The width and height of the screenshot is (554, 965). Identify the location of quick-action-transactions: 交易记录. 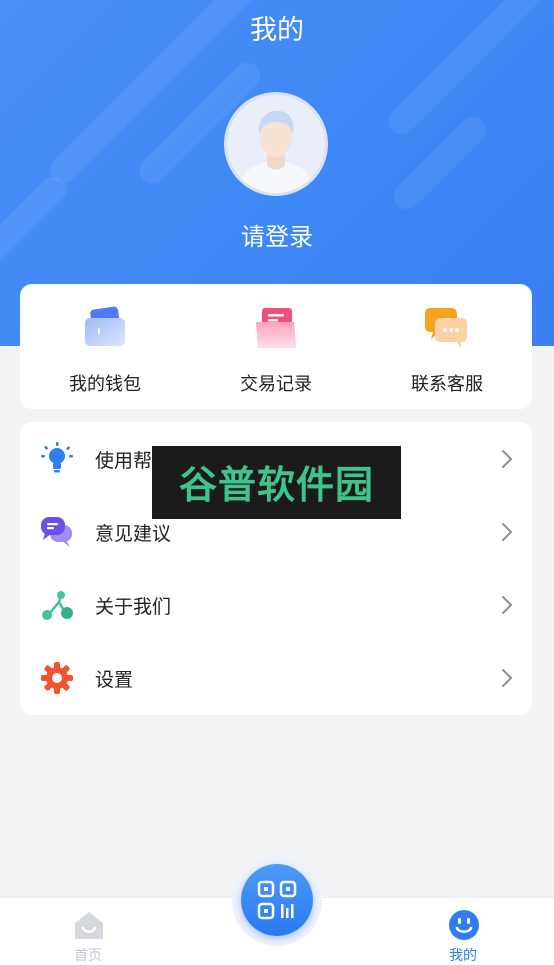
(276, 346).